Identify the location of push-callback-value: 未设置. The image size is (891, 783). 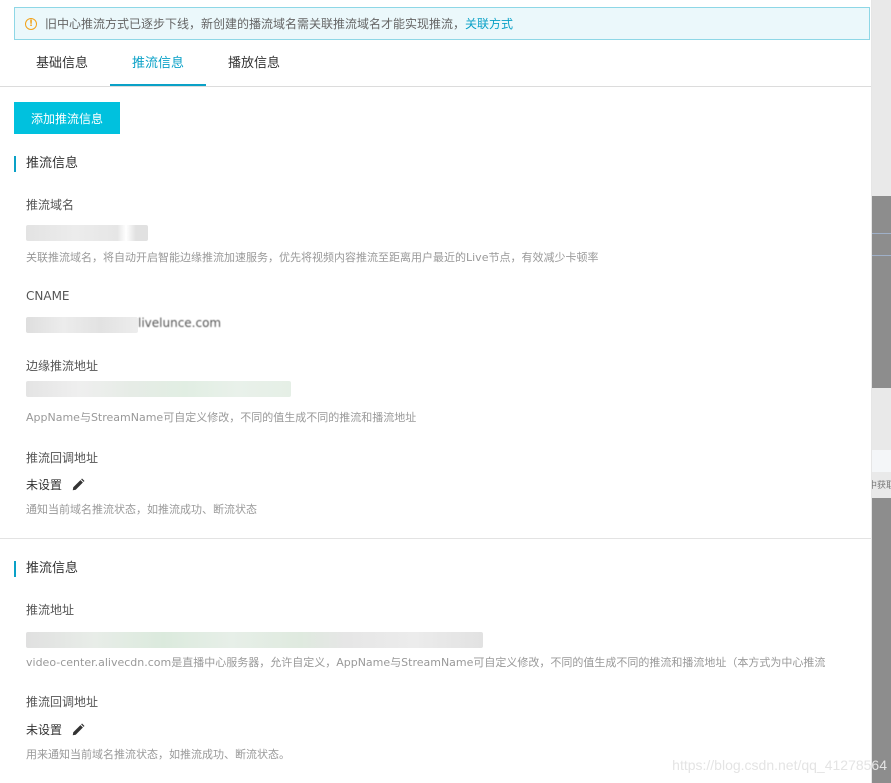
(55, 484).